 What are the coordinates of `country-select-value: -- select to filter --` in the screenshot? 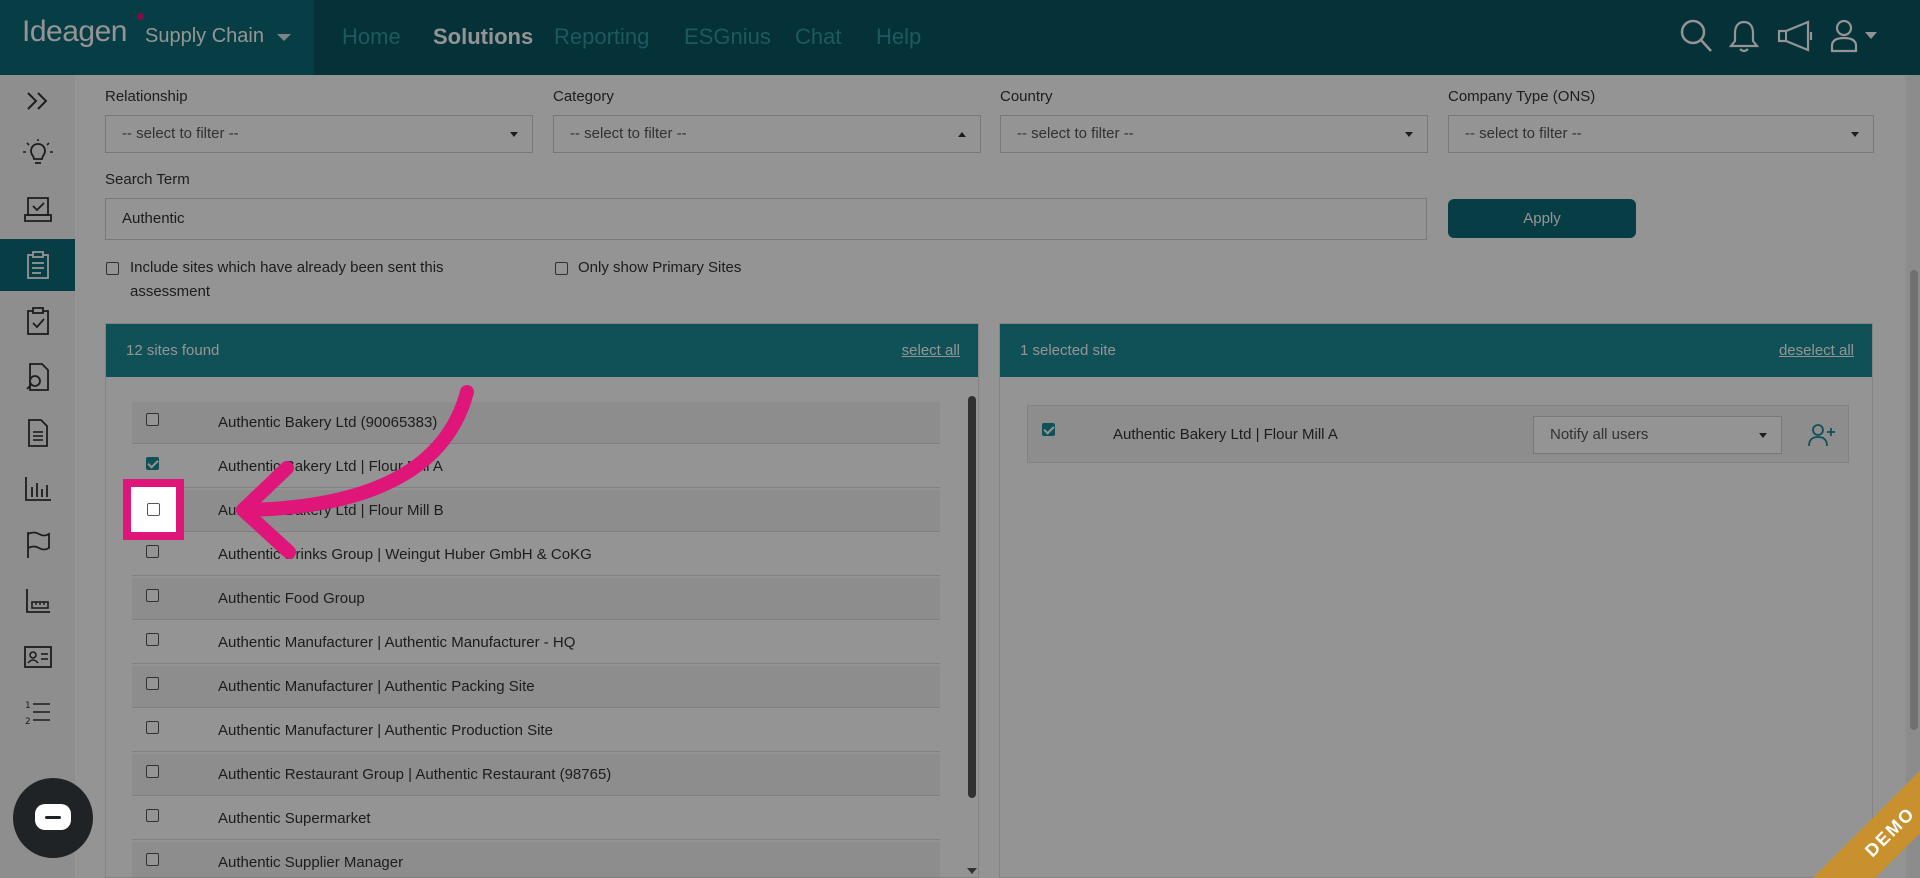 It's located at (1075, 133).